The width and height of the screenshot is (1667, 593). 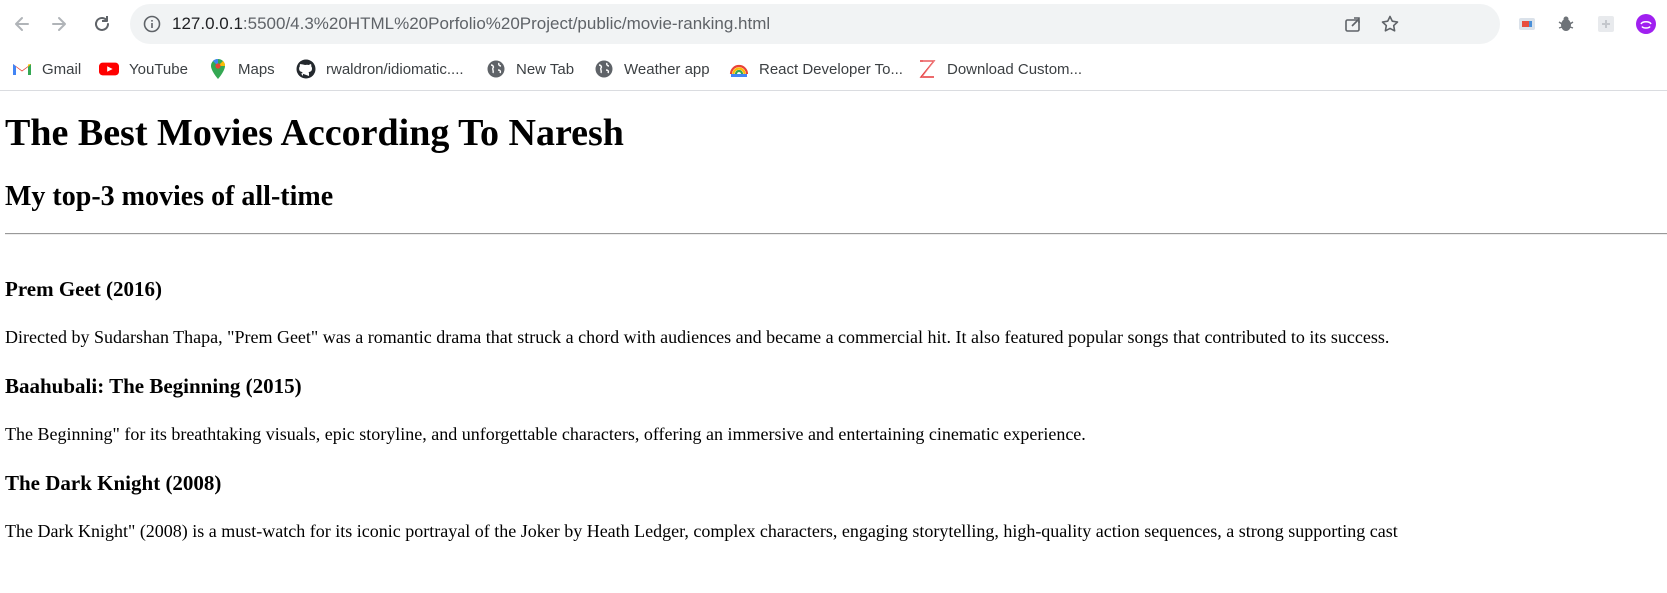 I want to click on github-icon, so click(x=306, y=69).